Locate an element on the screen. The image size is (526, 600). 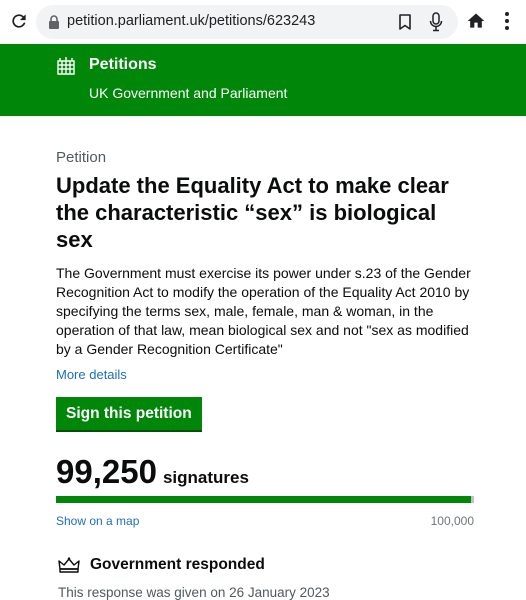
signature-progress-fill is located at coordinates (263, 499).